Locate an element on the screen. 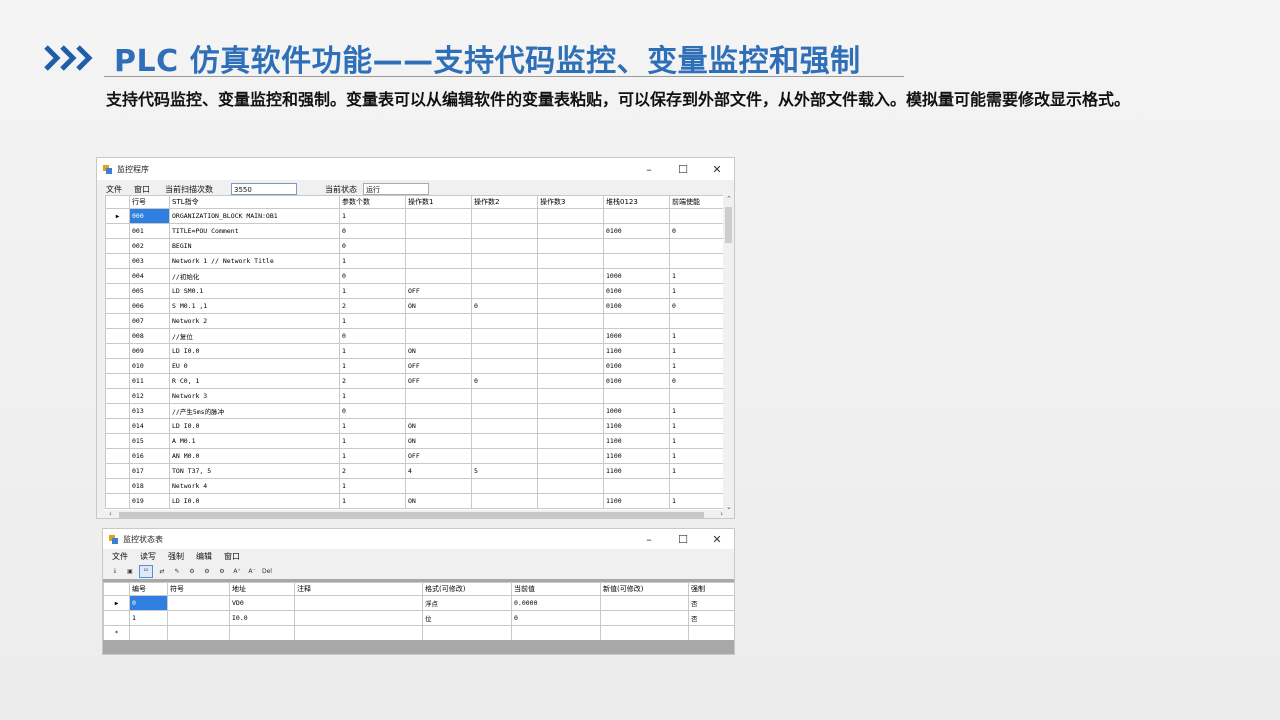 This screenshot has height=720, width=1280. col-header: 地址 is located at coordinates (262, 589).